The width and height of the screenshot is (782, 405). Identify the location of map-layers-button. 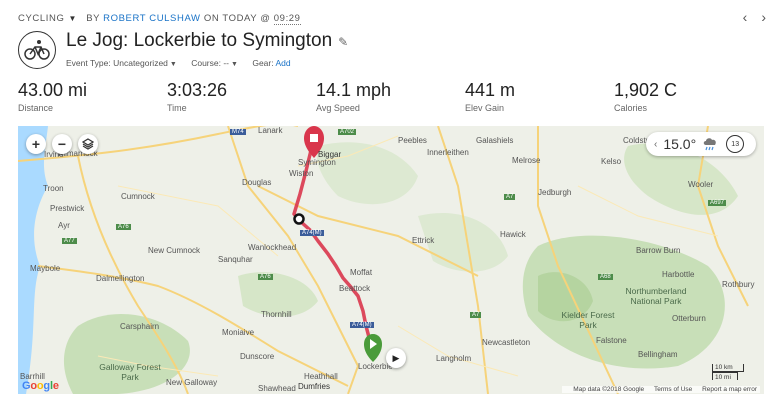
(88, 144).